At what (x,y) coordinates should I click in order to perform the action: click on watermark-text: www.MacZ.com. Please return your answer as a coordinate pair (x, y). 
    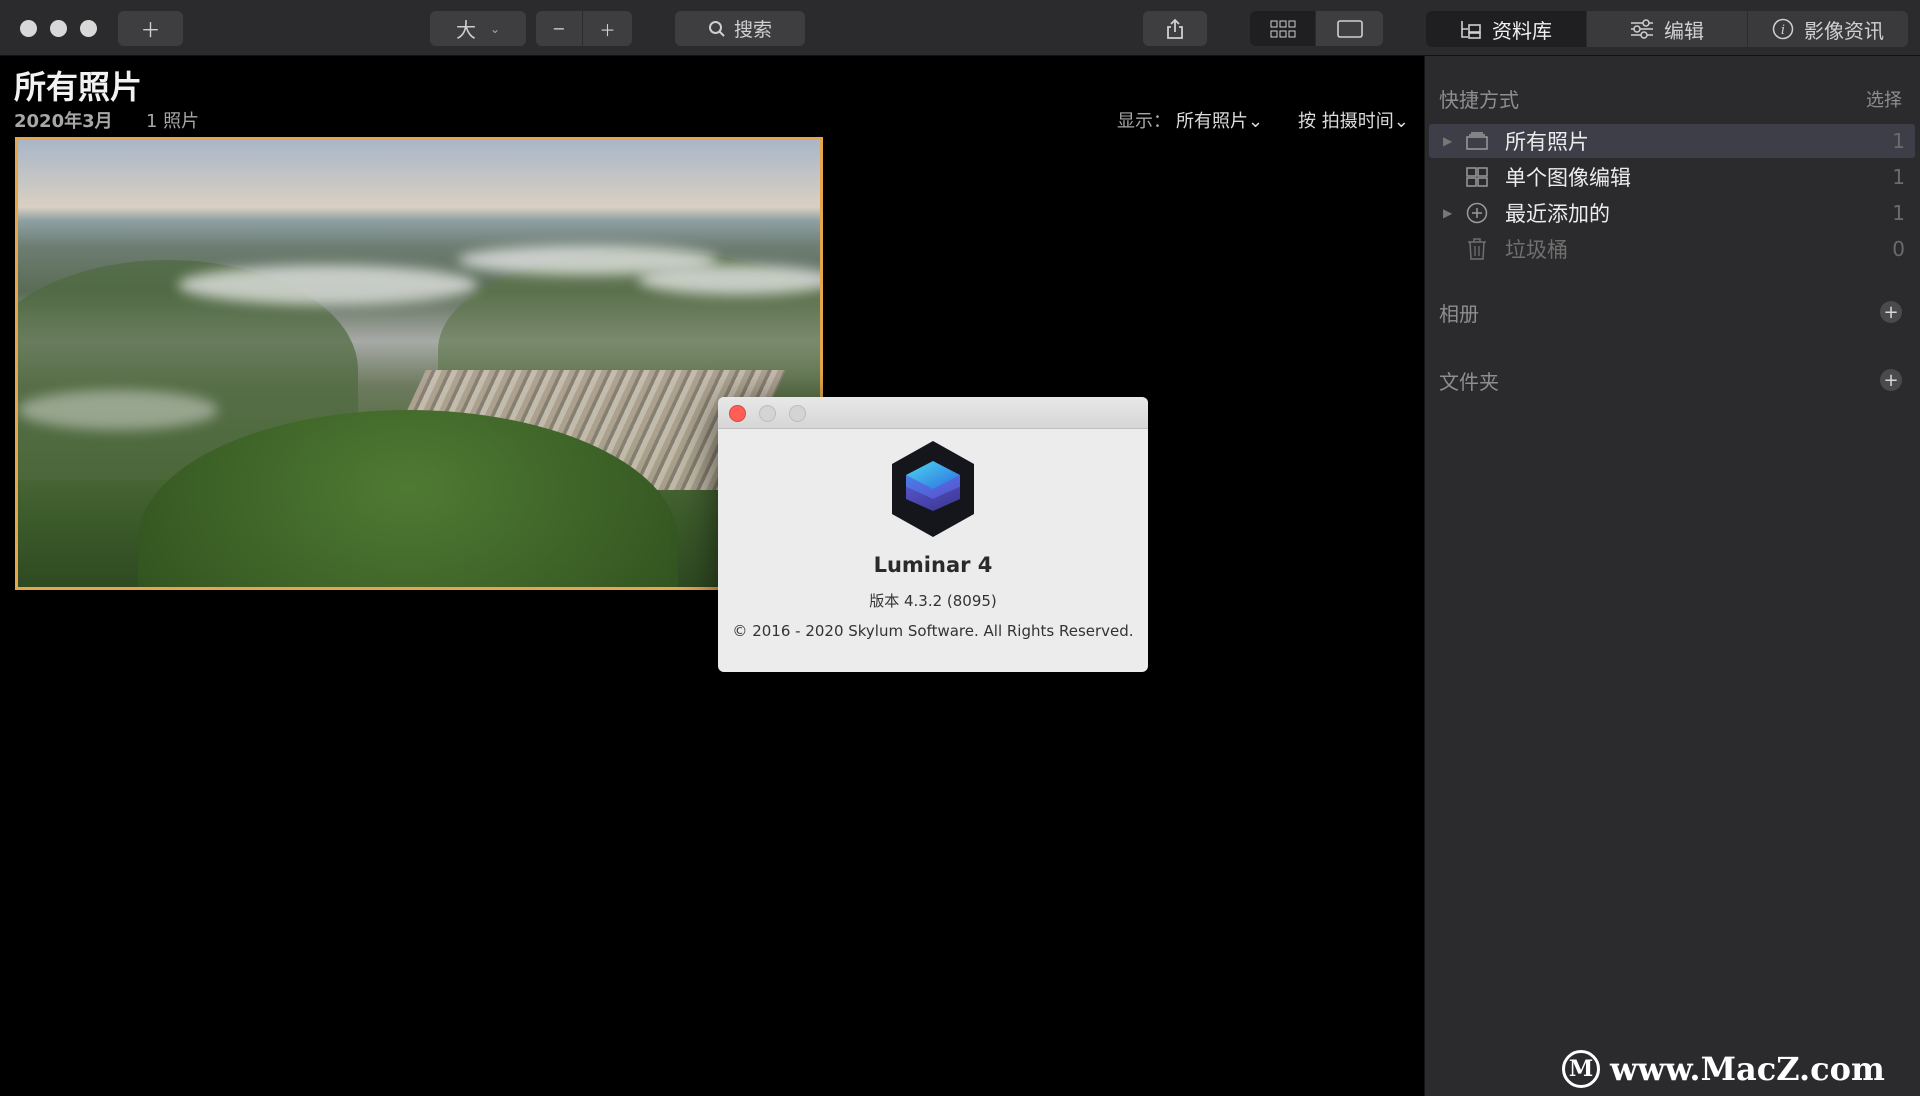
    Looking at the image, I should click on (1747, 1069).